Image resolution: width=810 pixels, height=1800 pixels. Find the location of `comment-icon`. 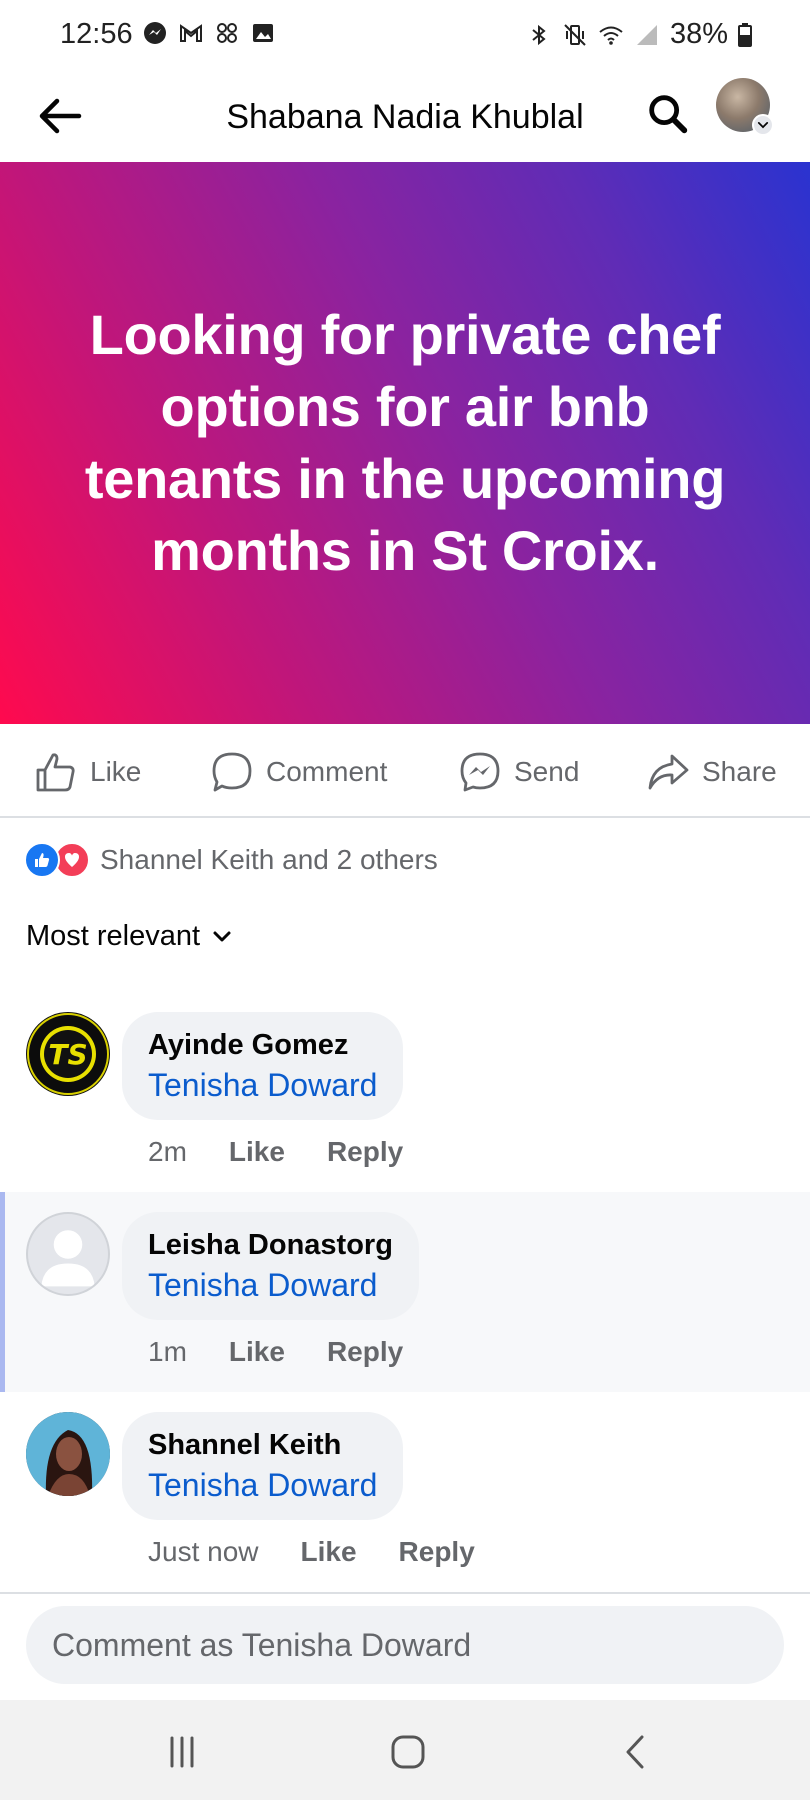

comment-icon is located at coordinates (232, 772).